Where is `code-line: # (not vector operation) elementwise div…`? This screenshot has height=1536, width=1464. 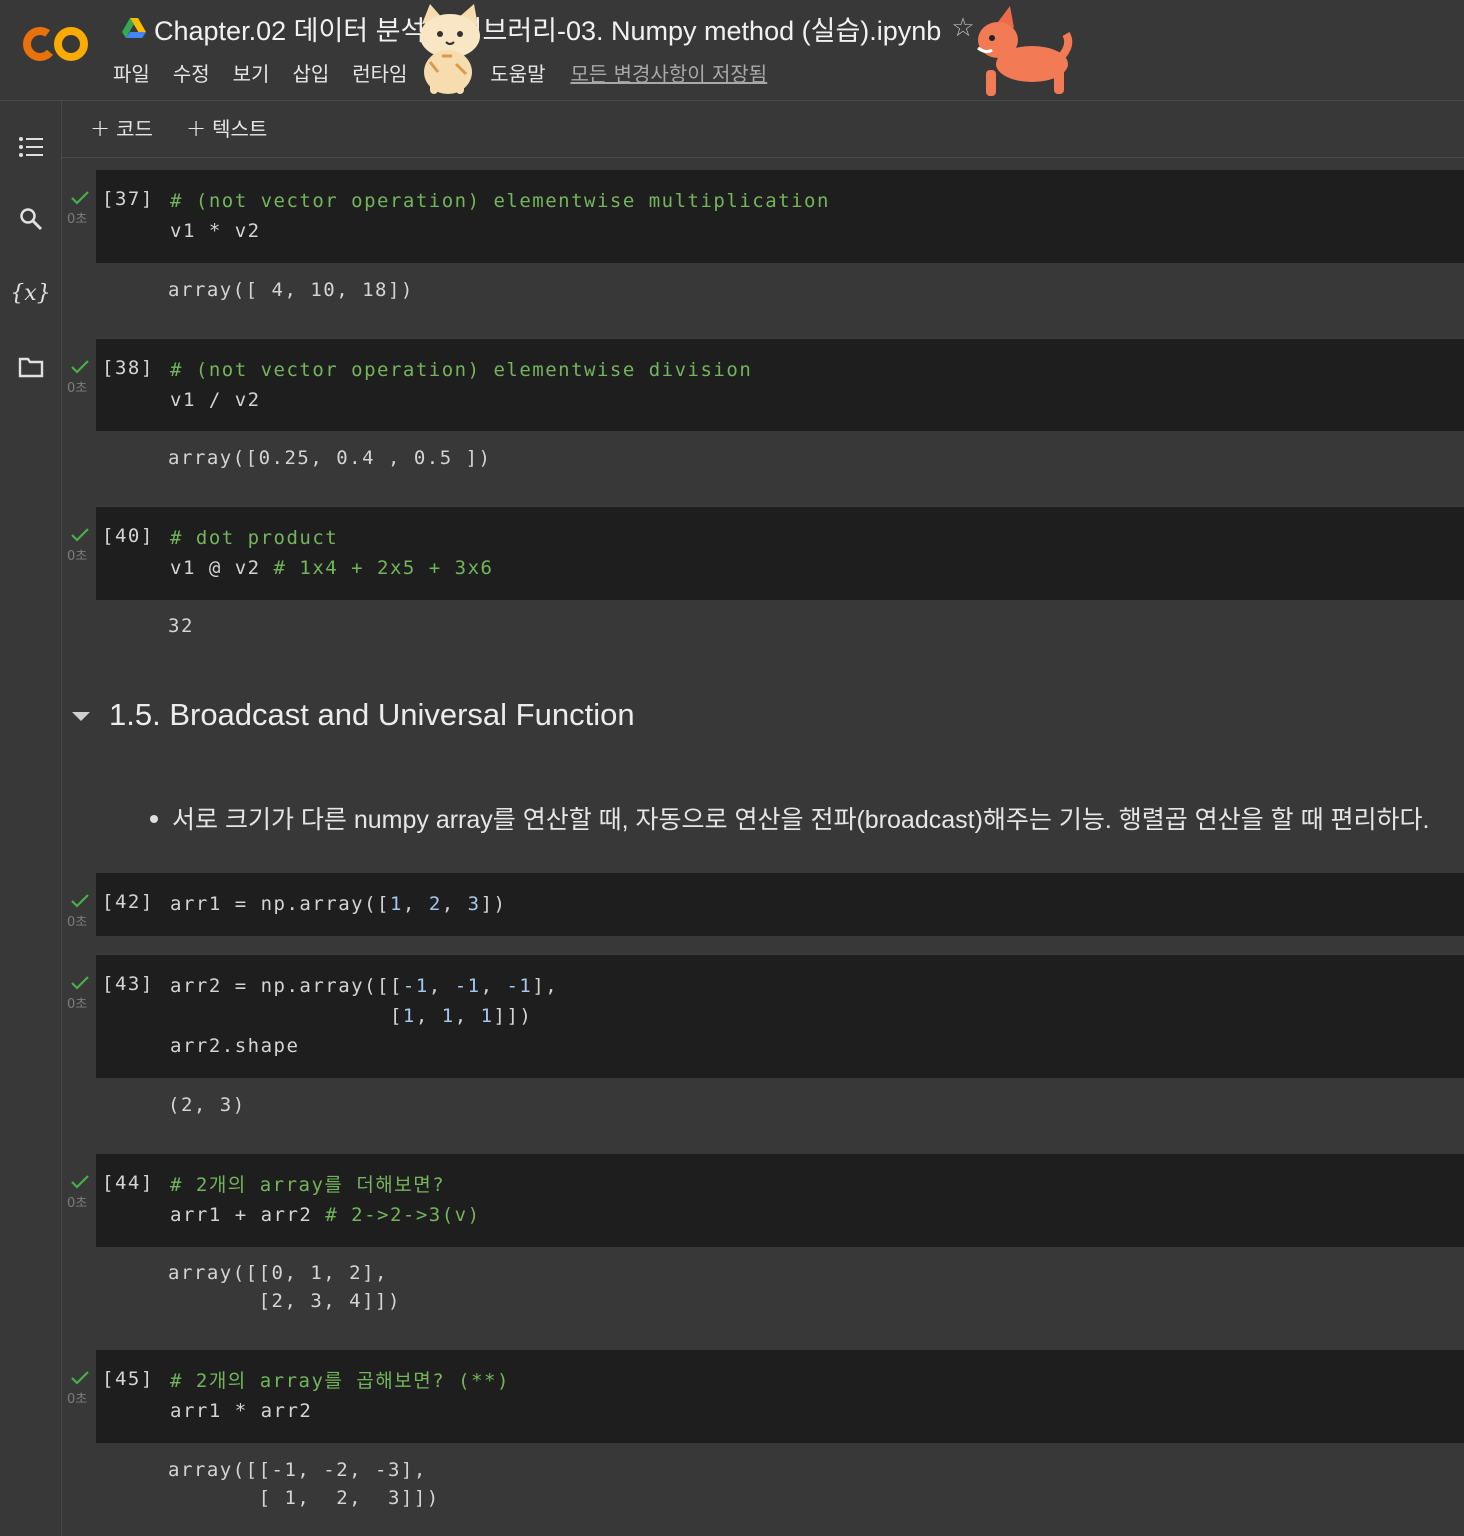 code-line: # (not vector operation) elementwise div… is located at coordinates (461, 370).